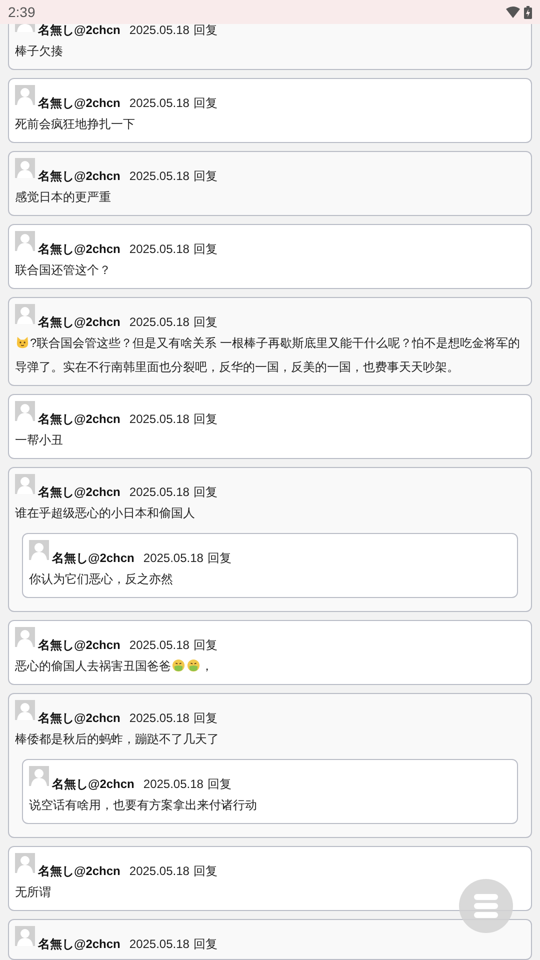  I want to click on comment-text: 死前会疯狂地挣扎一下, so click(75, 124).